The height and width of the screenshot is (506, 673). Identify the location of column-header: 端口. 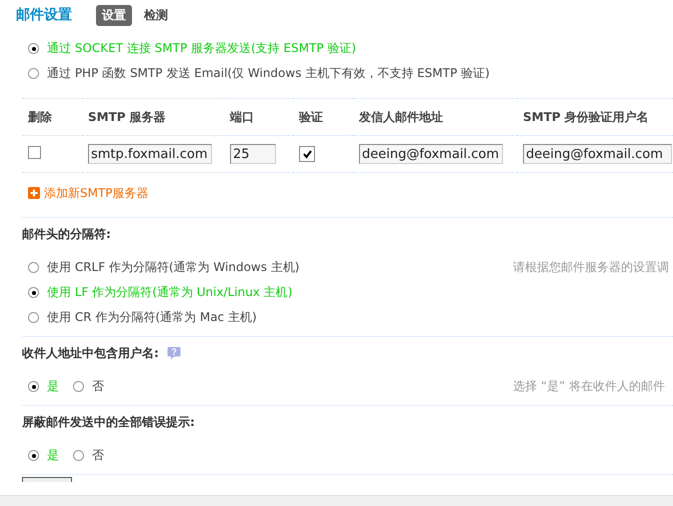
(242, 117).